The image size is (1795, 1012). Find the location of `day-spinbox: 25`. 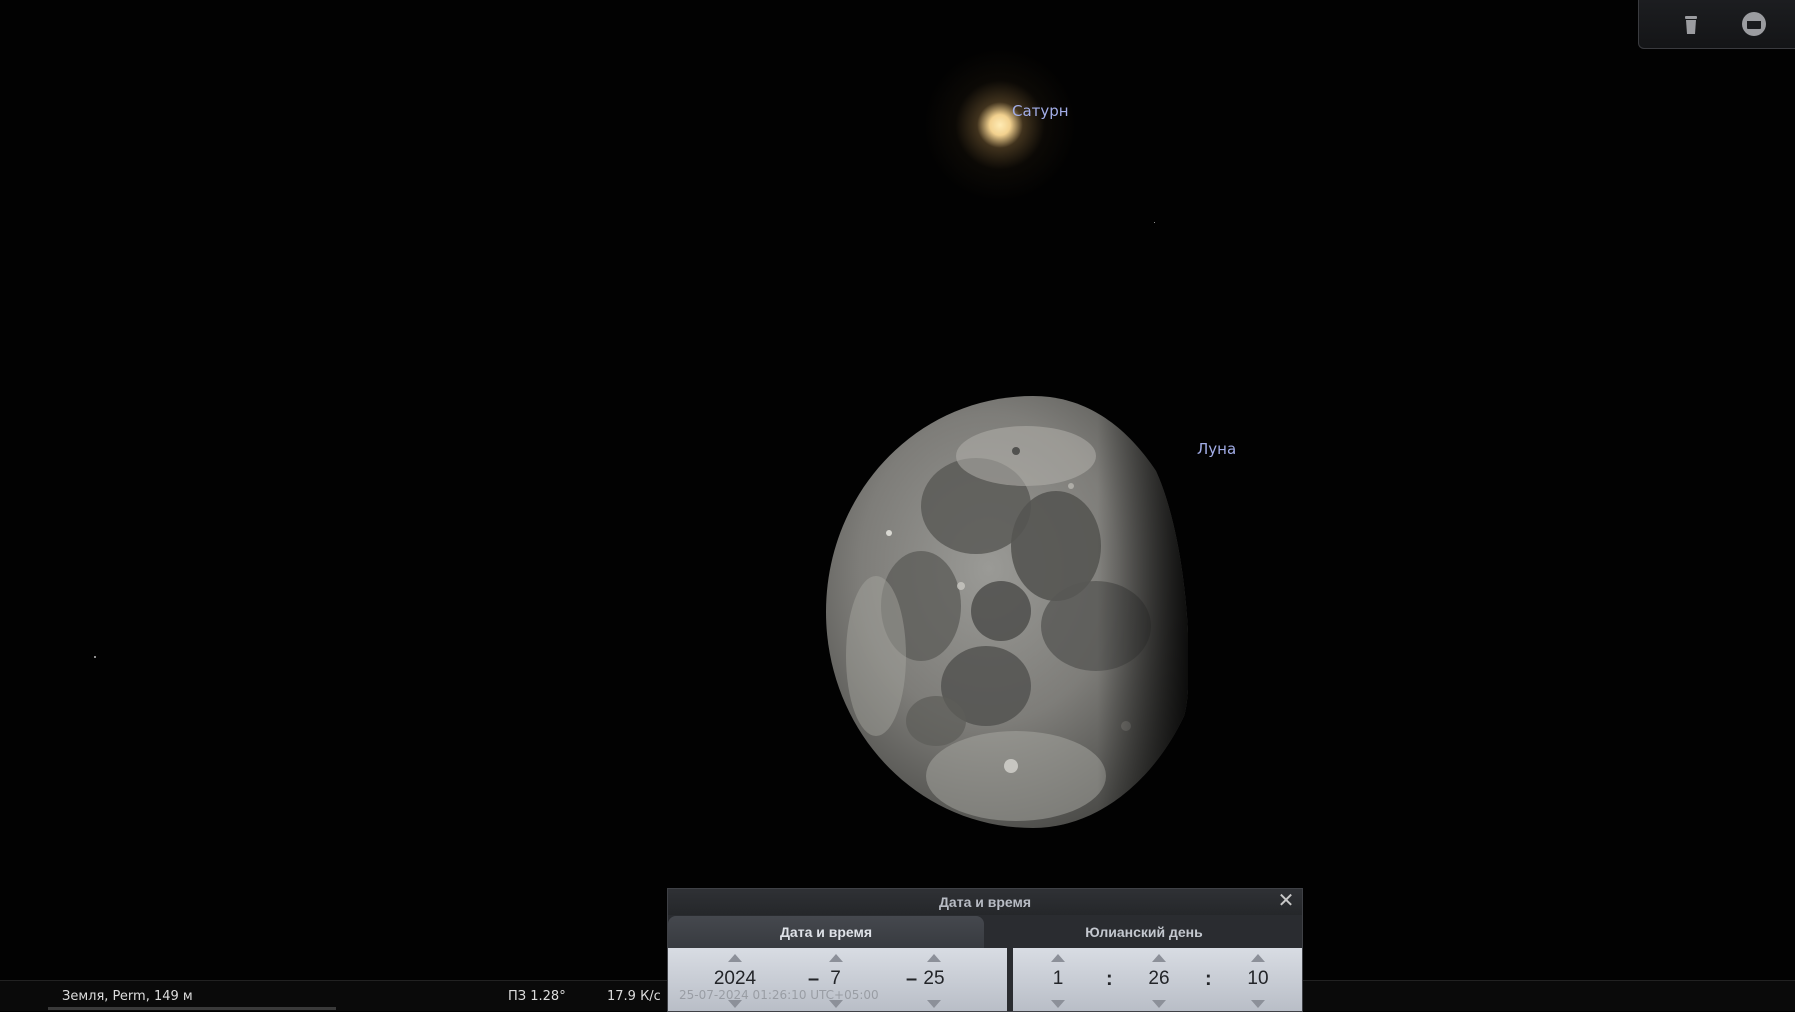

day-spinbox: 25 is located at coordinates (934, 980).